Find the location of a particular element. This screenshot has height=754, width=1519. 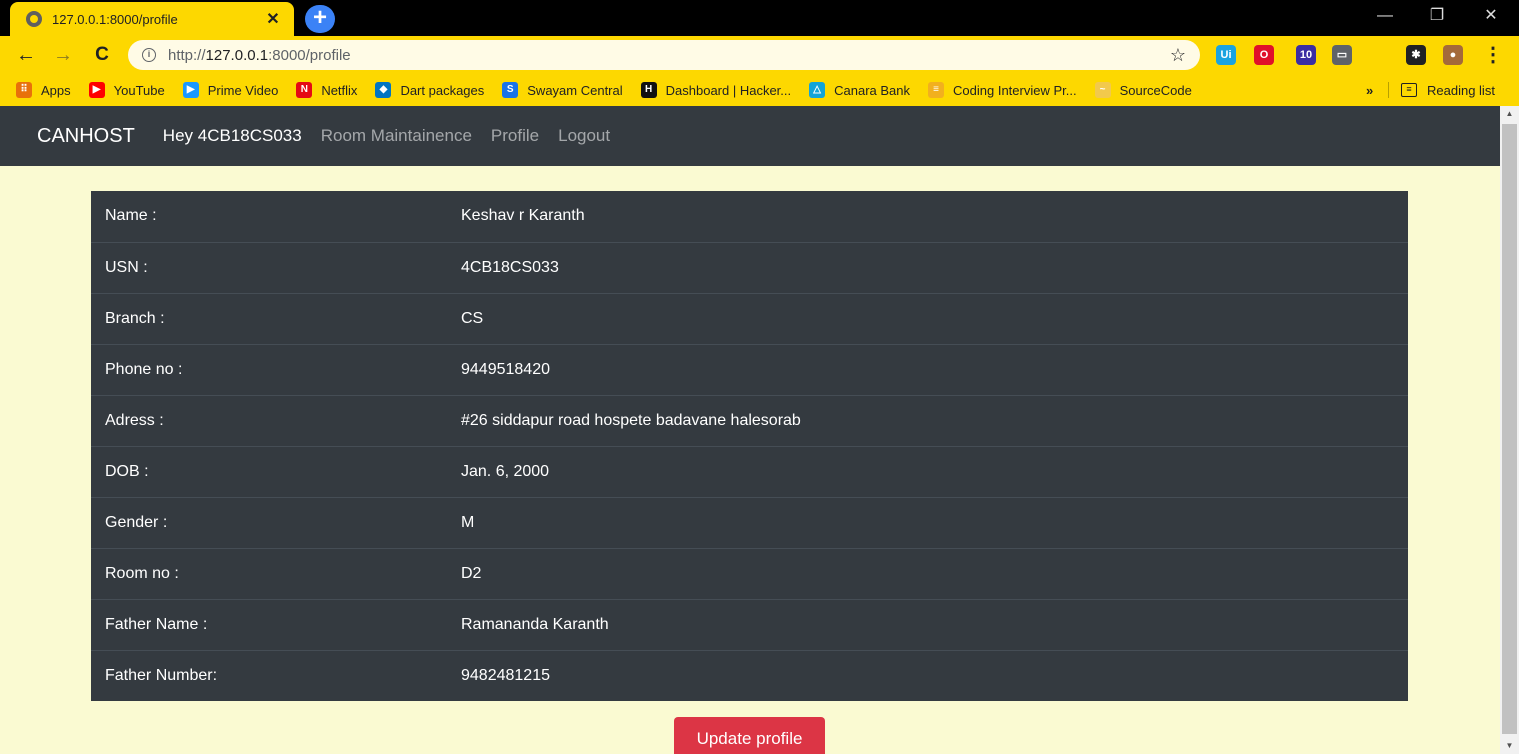

puzzle-extension-icon: ✱ is located at coordinates (1416, 55).